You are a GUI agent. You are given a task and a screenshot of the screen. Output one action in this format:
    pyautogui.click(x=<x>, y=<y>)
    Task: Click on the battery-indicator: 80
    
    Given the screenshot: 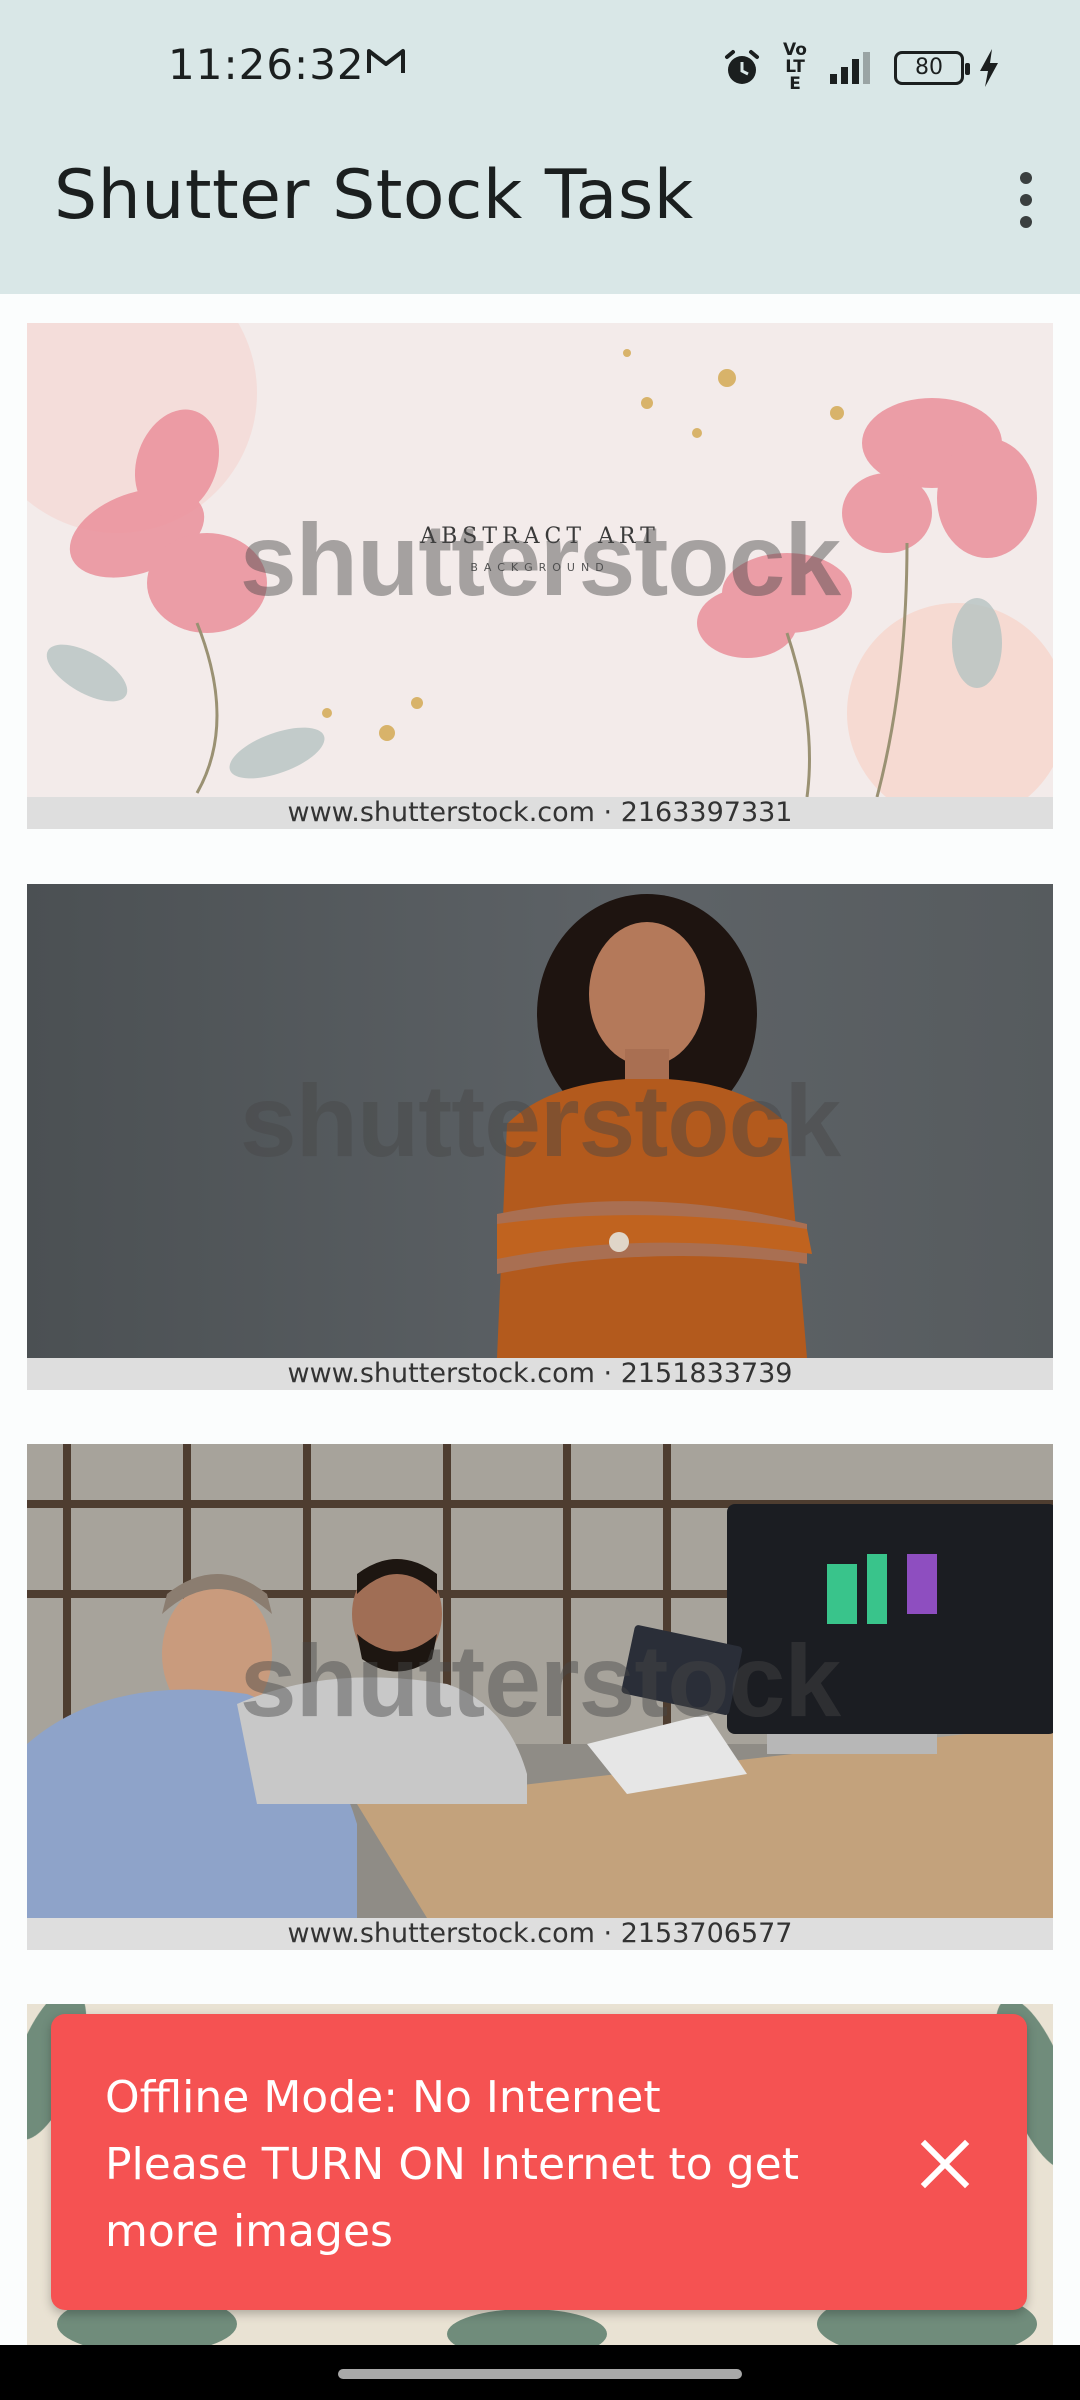 What is the action you would take?
    pyautogui.click(x=932, y=67)
    